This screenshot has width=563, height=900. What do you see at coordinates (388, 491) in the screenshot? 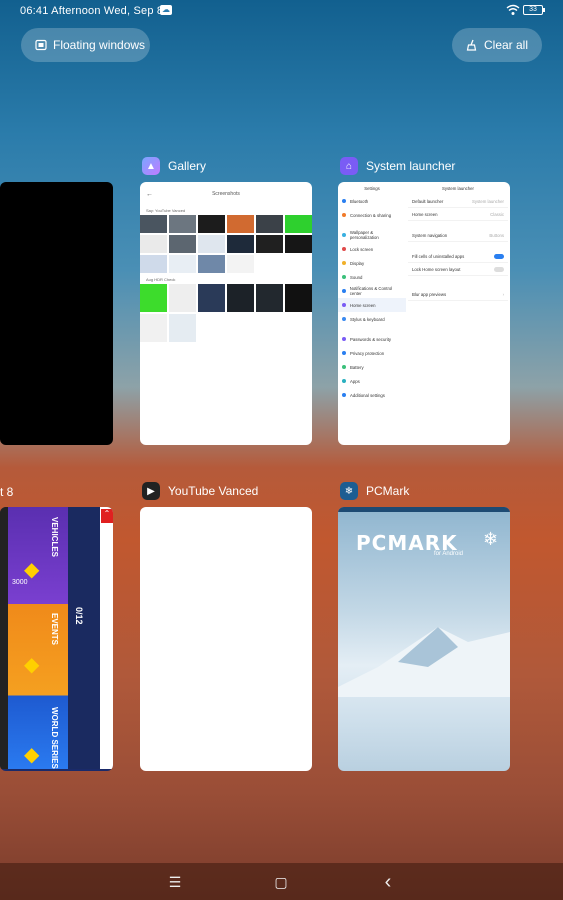
I see `pcmark-app-name: PCMark` at bounding box center [388, 491].